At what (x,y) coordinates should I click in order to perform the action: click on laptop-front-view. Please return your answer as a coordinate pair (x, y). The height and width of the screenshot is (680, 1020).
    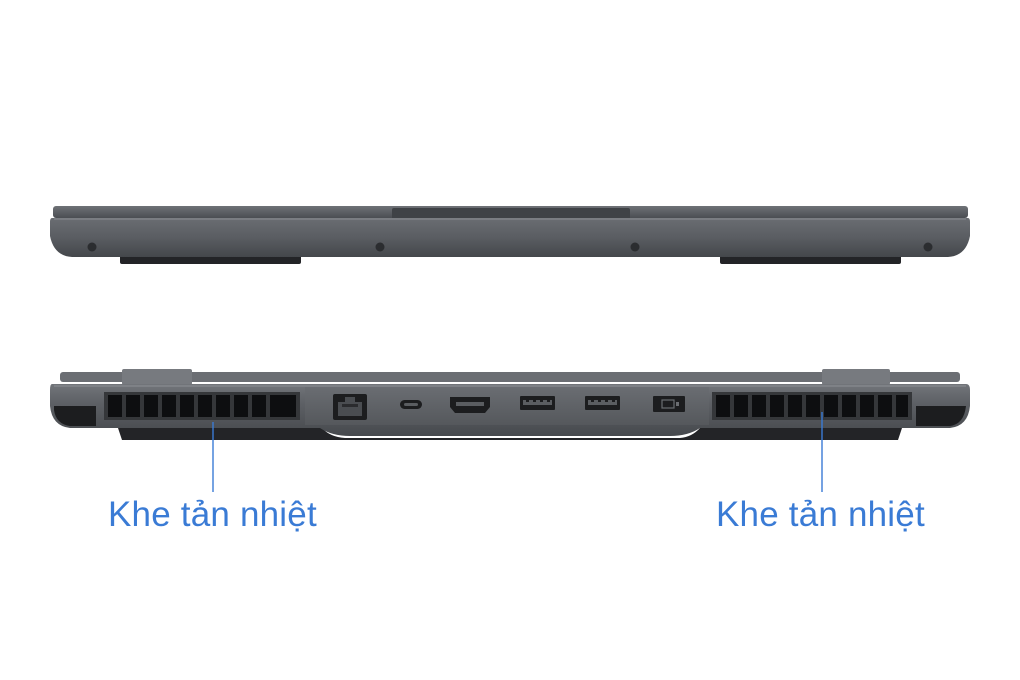
    Looking at the image, I should click on (510, 235).